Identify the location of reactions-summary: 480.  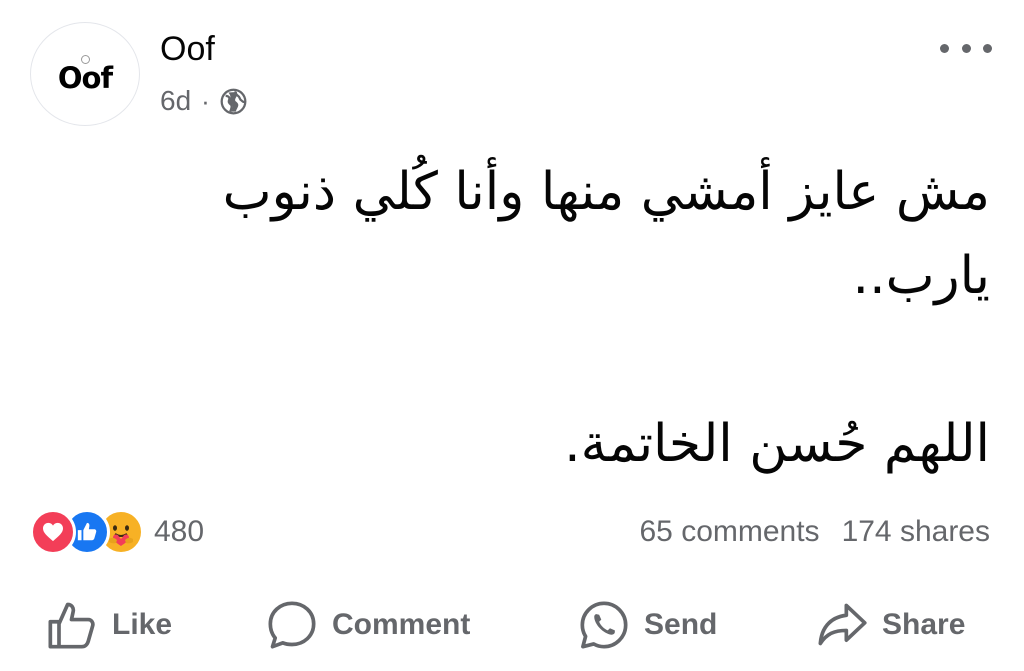
(117, 532).